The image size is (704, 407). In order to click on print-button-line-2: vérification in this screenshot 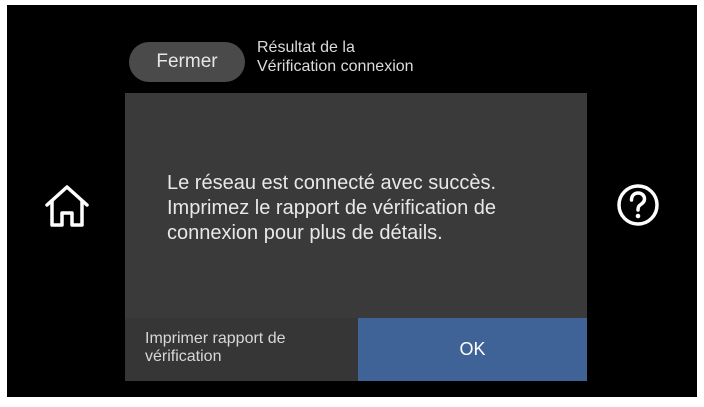, I will do `click(183, 356)`.